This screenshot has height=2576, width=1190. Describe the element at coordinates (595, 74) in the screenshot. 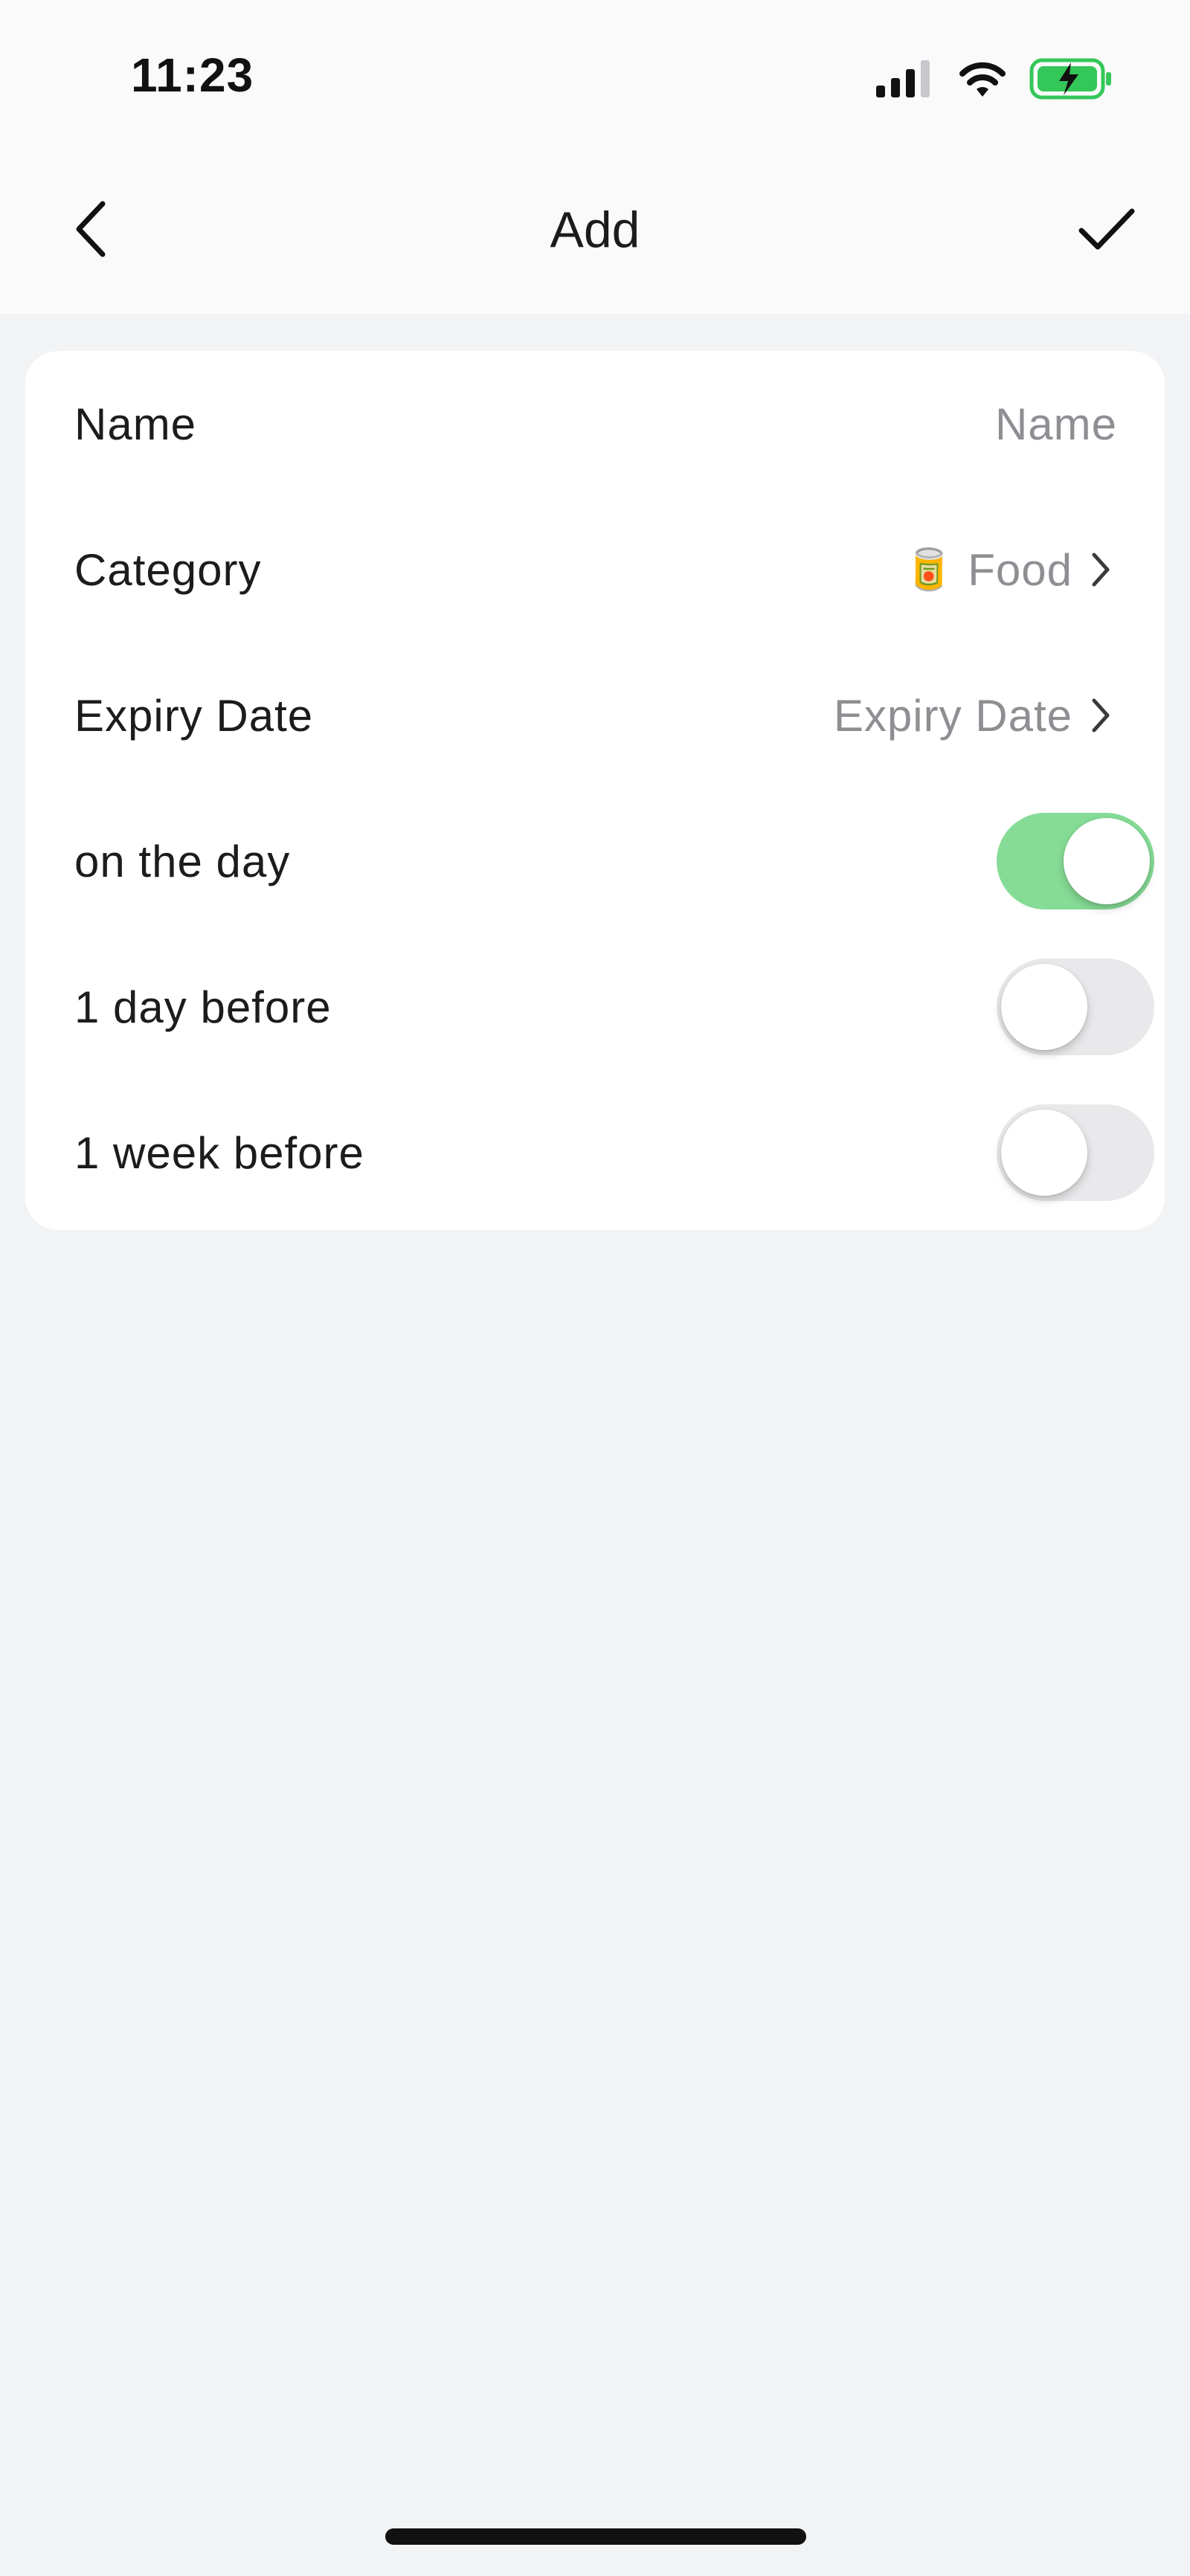

I see `status-bar: 11:23` at that location.